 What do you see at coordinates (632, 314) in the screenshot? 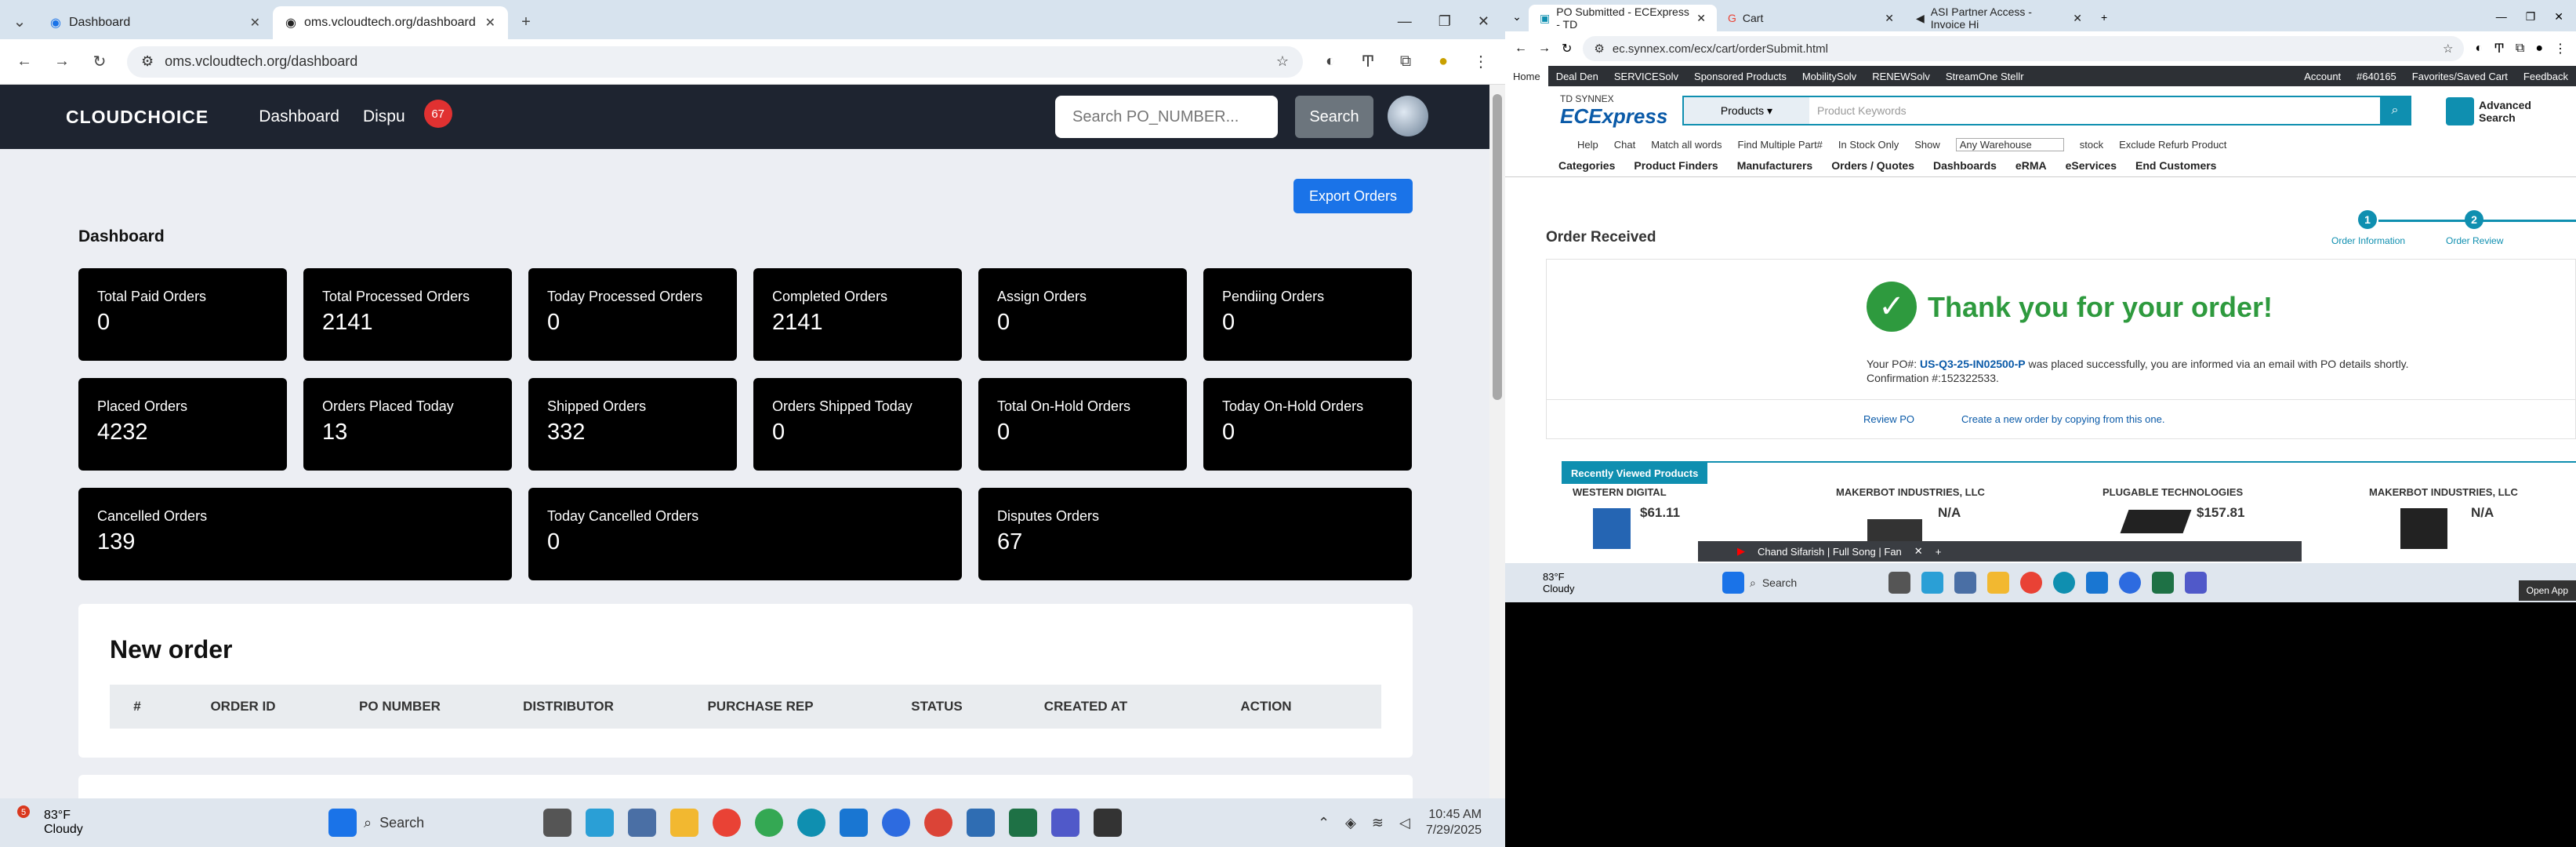
I see `card-today-processed-orders: Today Processed Orders 0` at bounding box center [632, 314].